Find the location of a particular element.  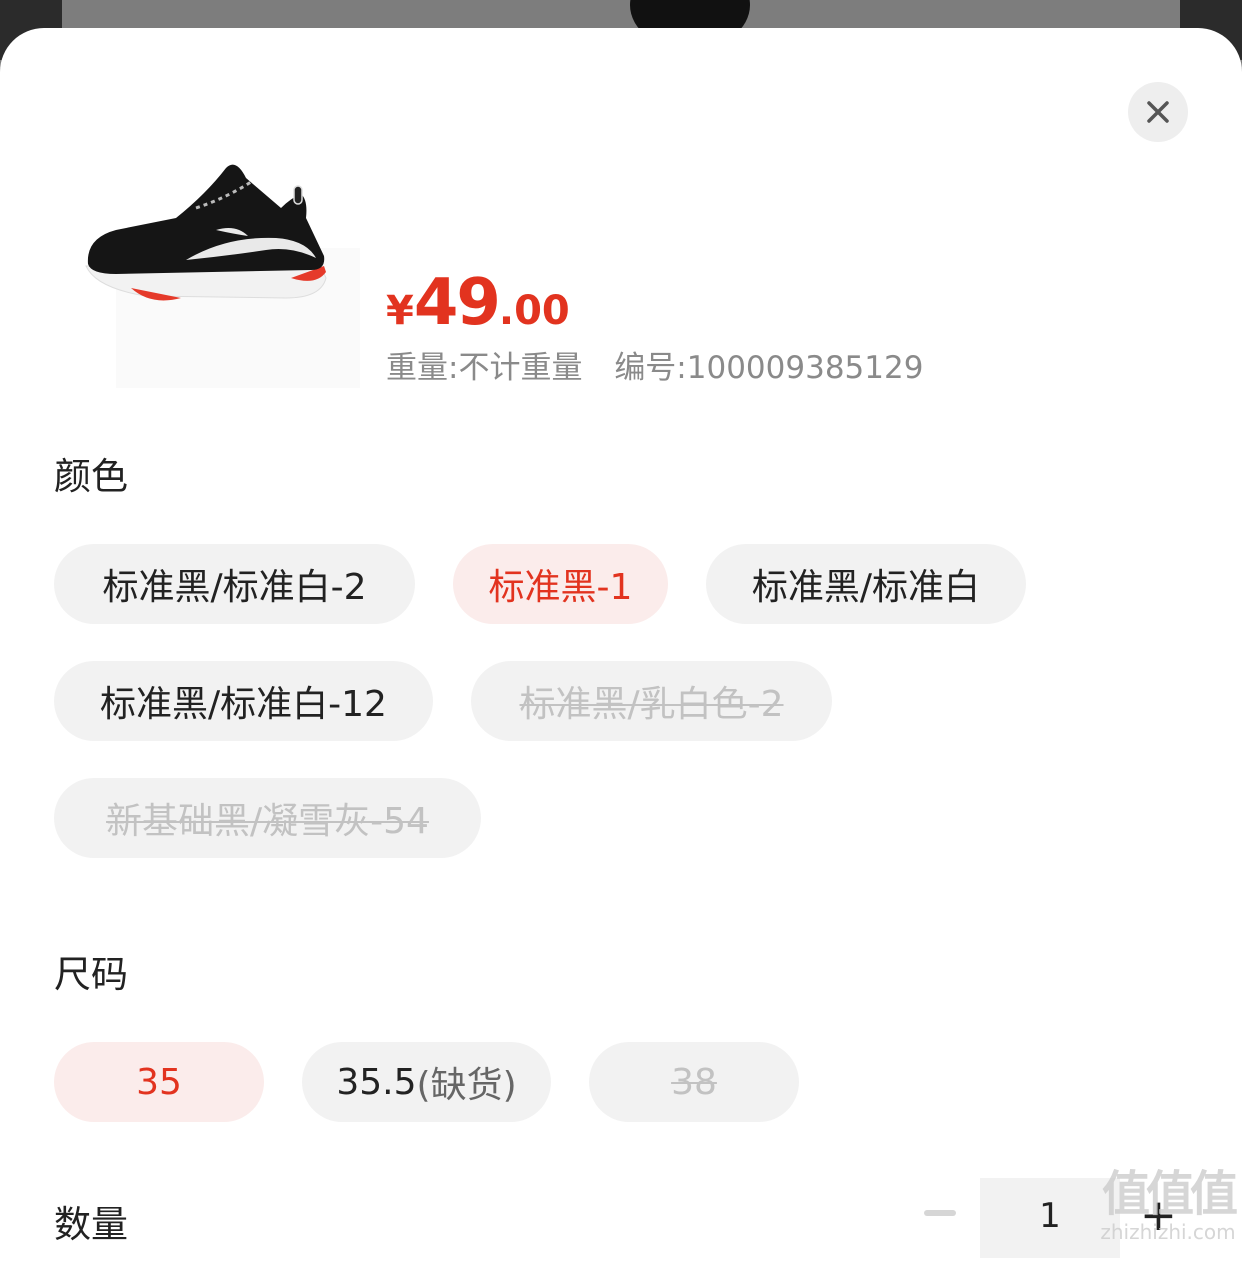

product-weight: 重量:不计重量 is located at coordinates (484, 368).